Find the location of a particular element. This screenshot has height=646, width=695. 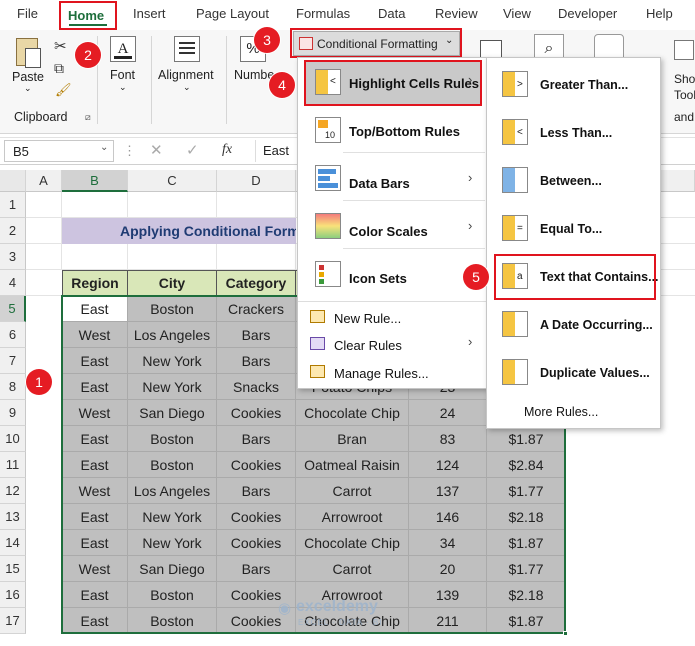

watermark-logo-icon: ◉ is located at coordinates (285, 608).